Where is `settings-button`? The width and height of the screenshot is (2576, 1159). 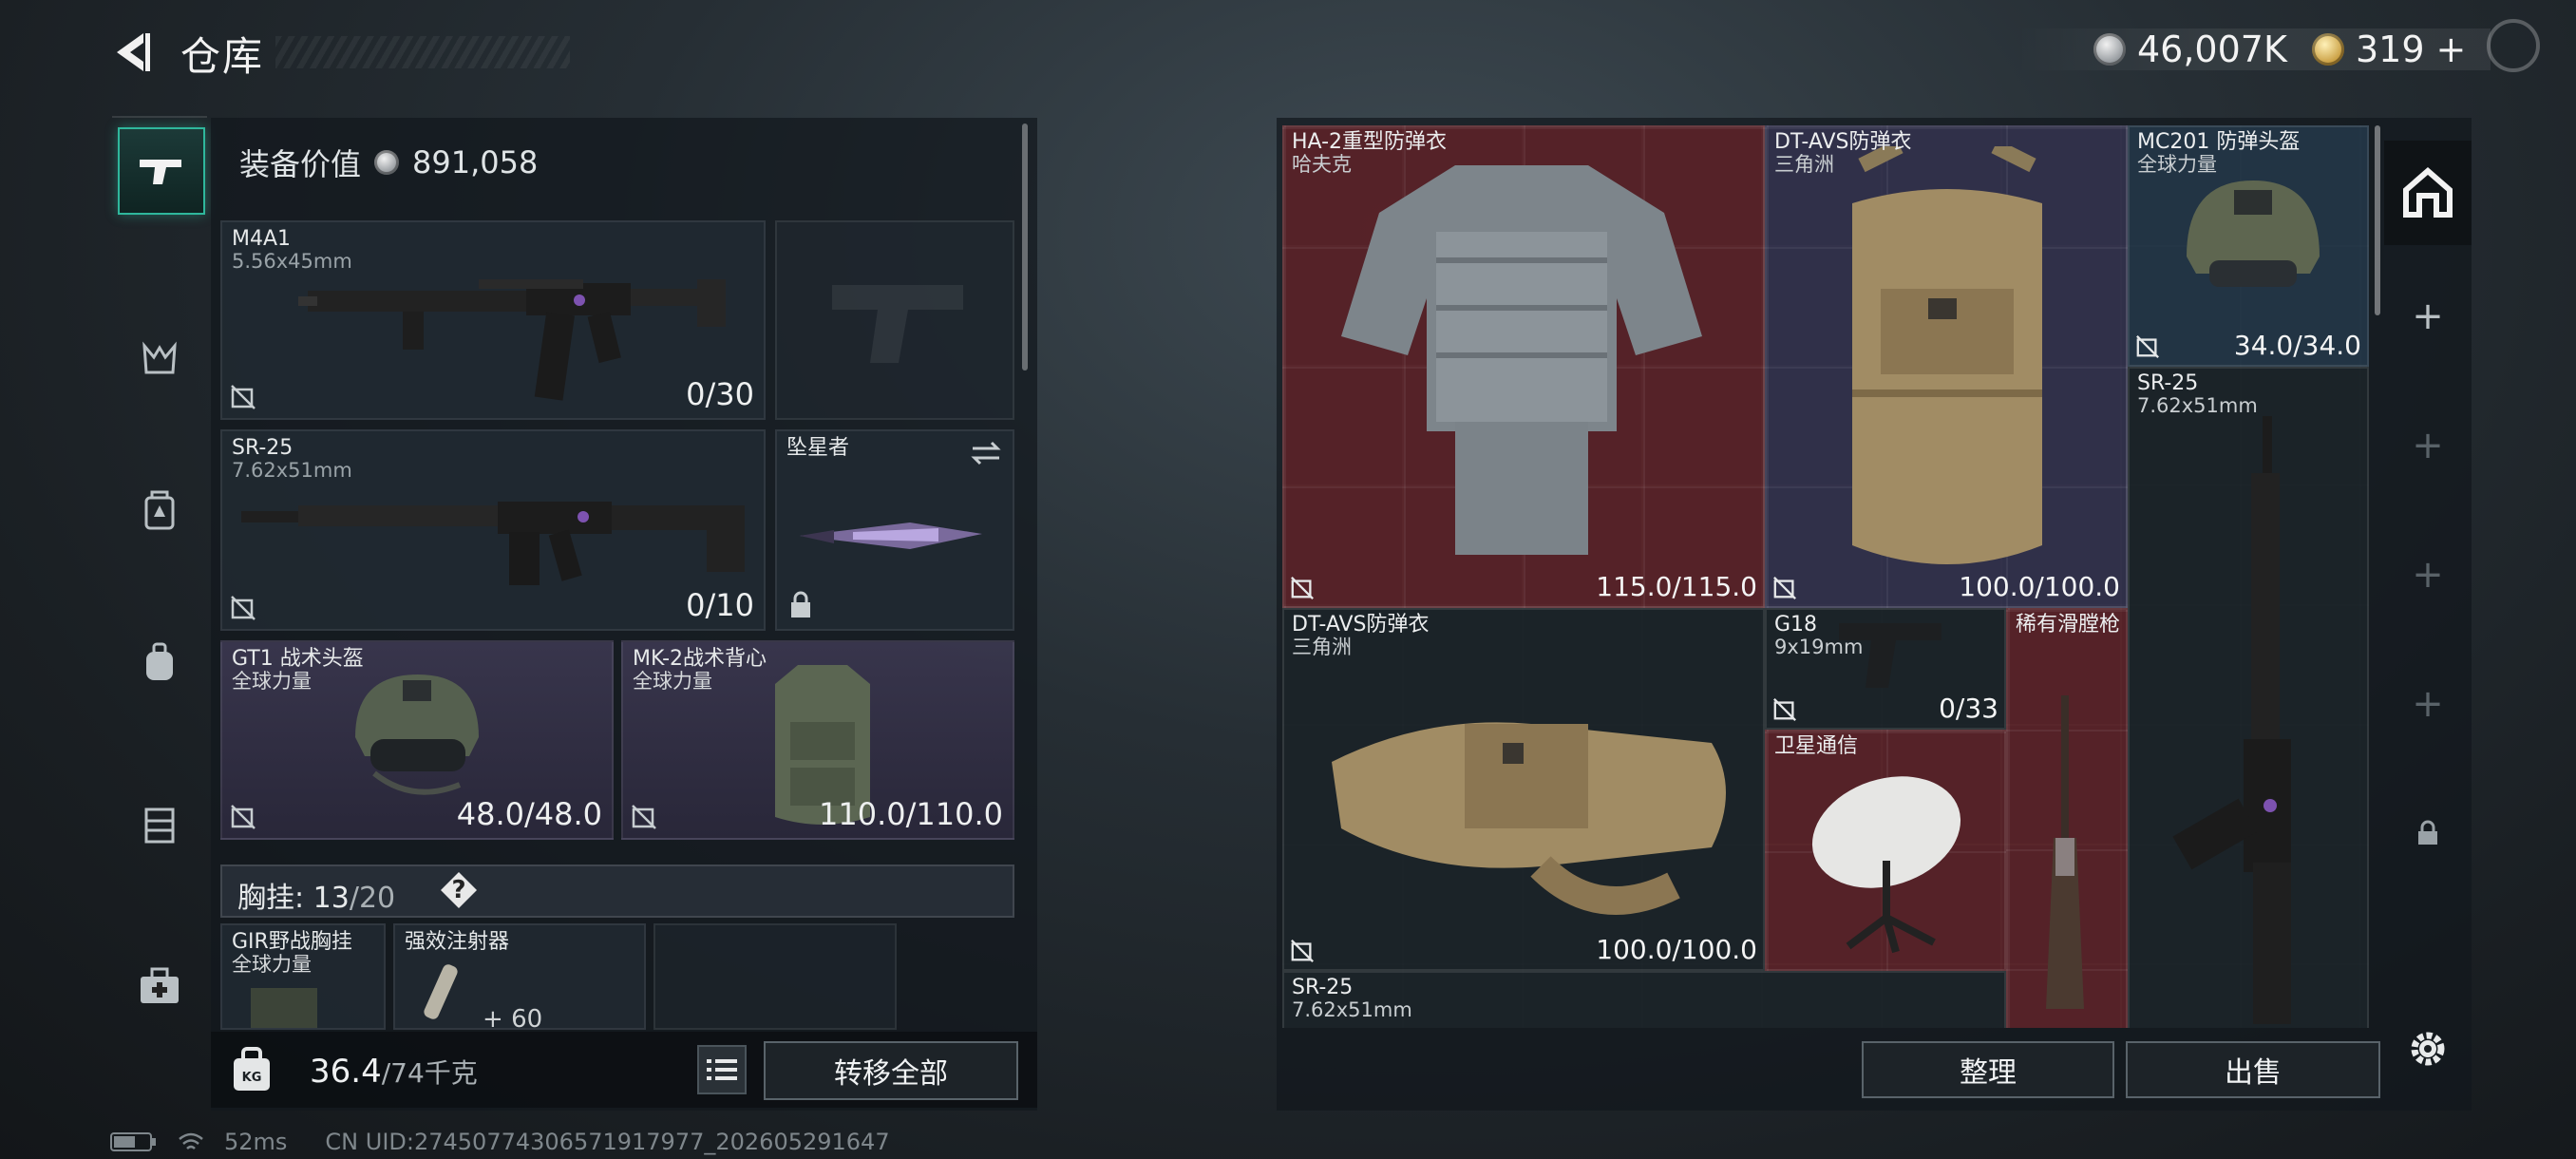 settings-button is located at coordinates (2427, 1048).